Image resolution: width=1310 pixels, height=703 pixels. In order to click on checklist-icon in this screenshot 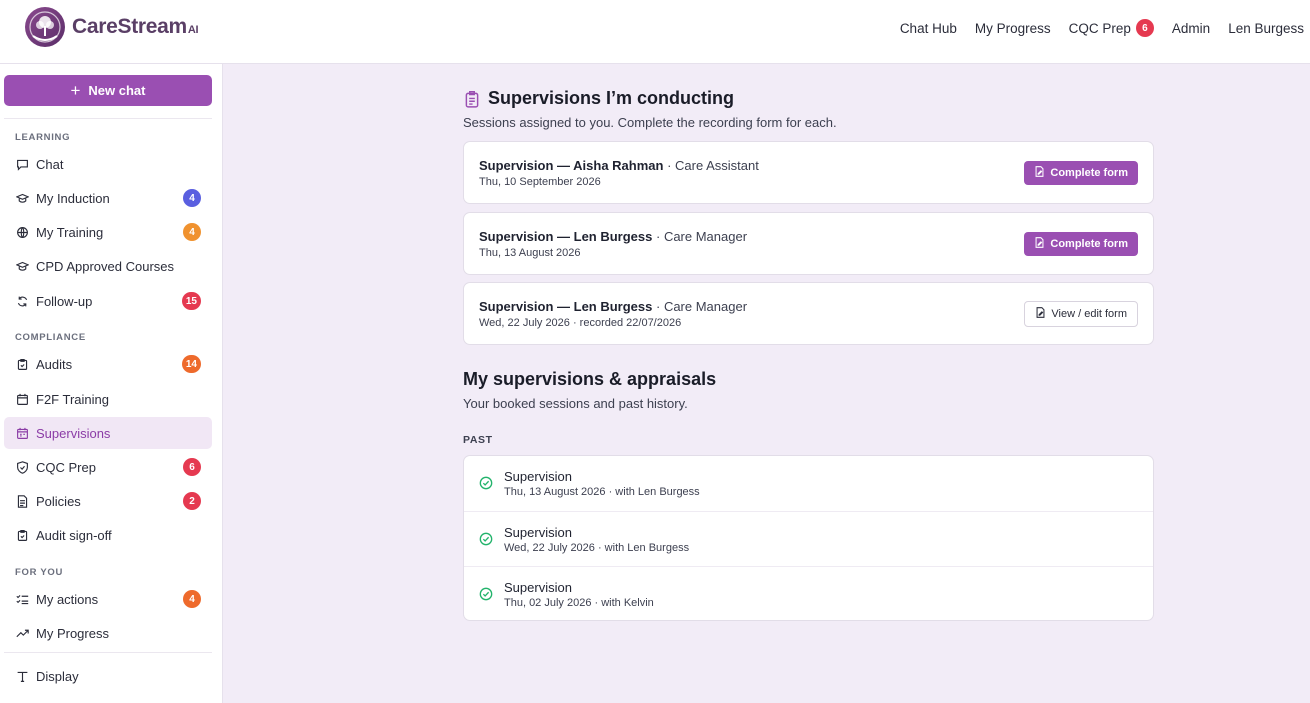, I will do `click(22, 599)`.